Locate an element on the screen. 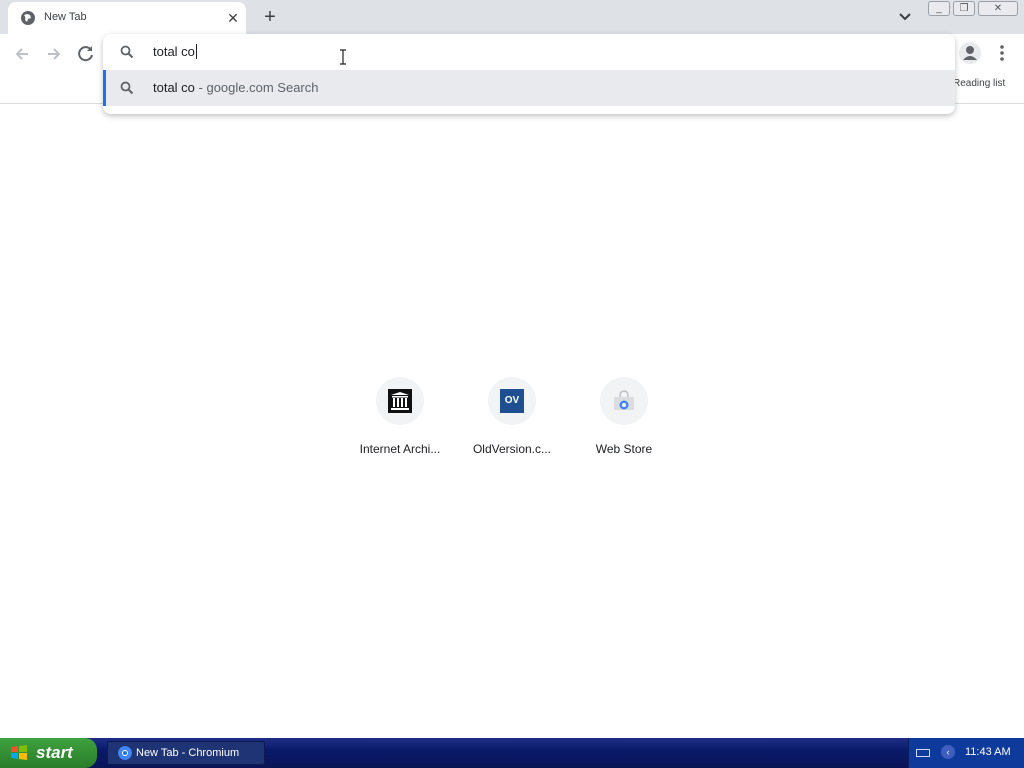  taskbar-window-label: New Tab - Chromium is located at coordinates (188, 753).